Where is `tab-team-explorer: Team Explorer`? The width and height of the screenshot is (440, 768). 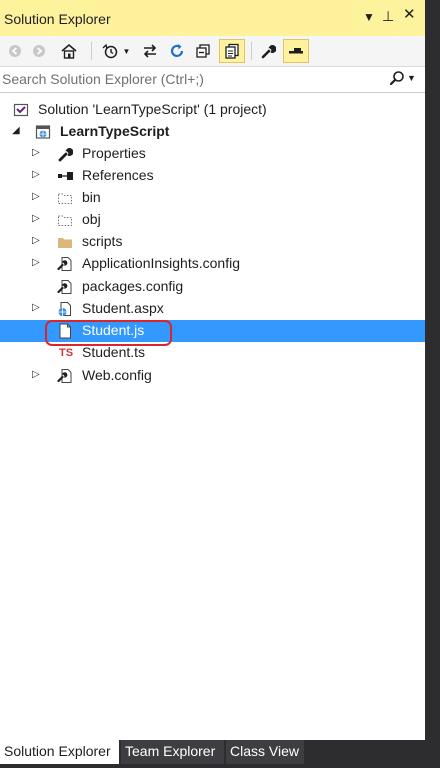
tab-team-explorer: Team Explorer is located at coordinates (172, 752).